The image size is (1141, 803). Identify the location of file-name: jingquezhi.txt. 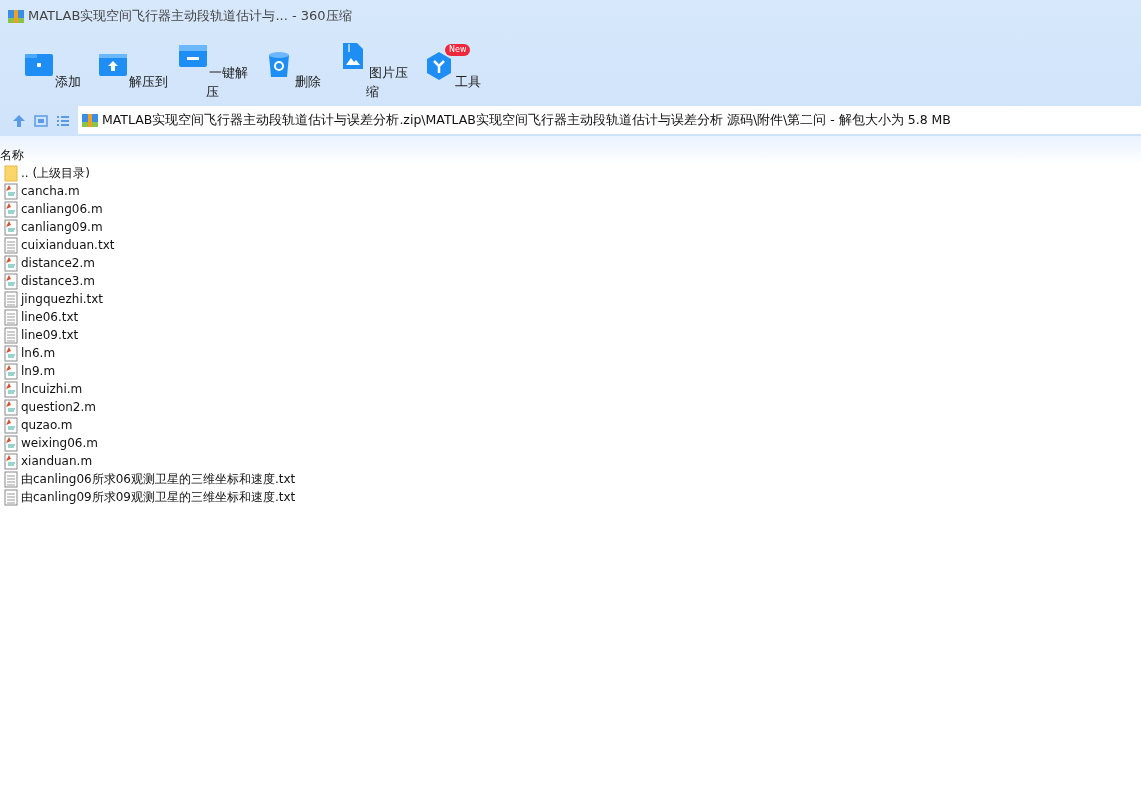
(62, 299).